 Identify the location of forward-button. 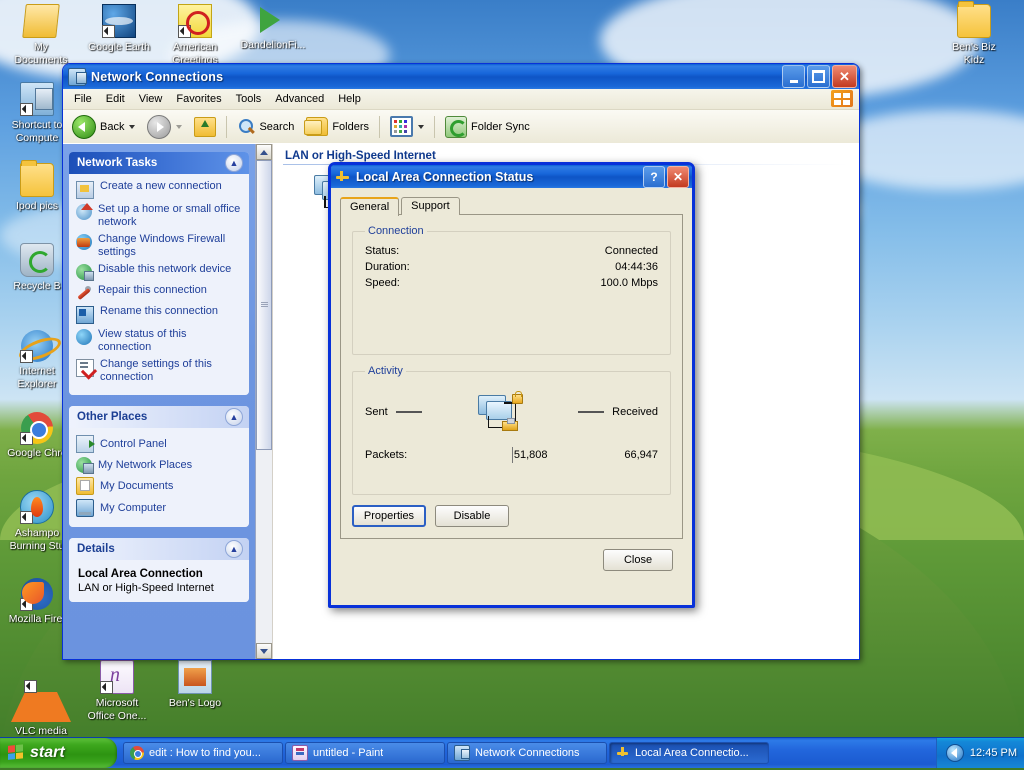
(164, 127).